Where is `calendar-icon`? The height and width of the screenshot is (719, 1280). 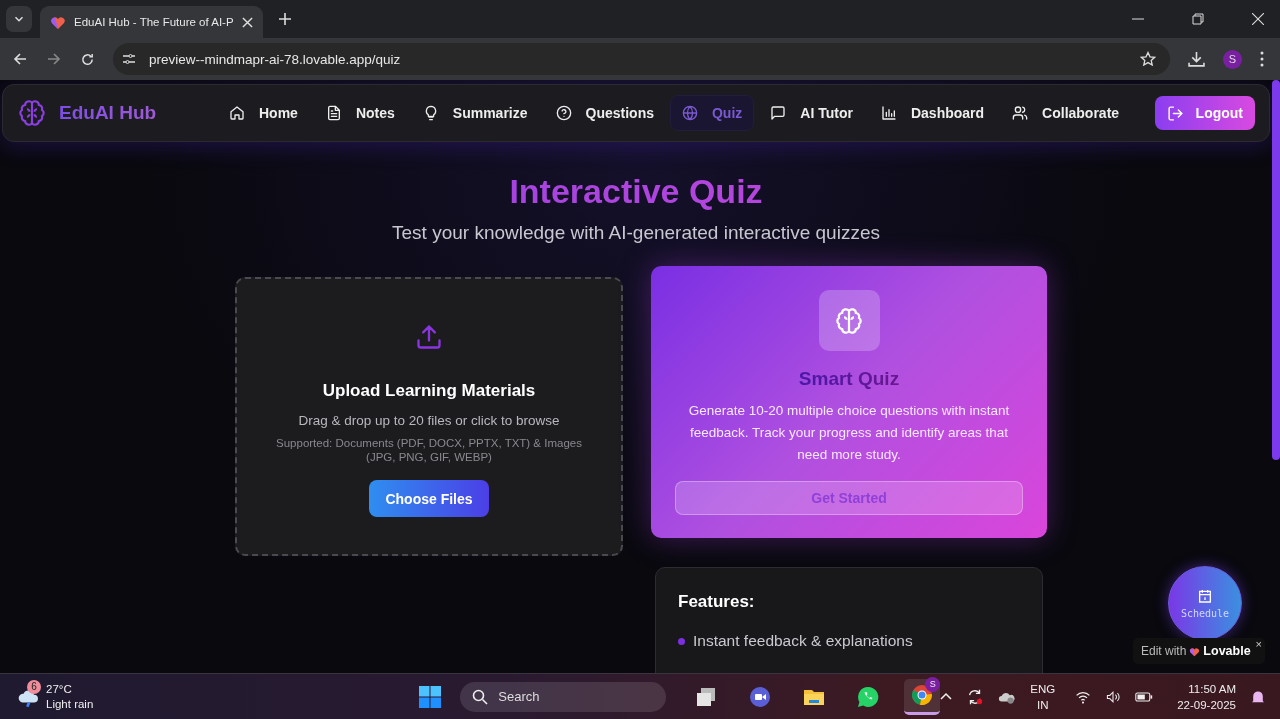
calendar-icon is located at coordinates (1205, 595).